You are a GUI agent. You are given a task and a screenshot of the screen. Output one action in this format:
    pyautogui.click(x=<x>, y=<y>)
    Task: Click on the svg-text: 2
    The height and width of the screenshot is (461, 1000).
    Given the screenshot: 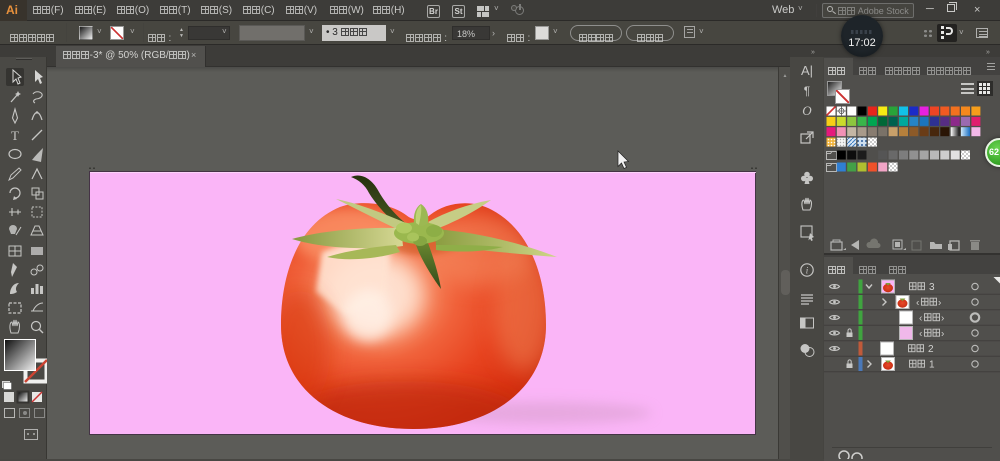 What is the action you would take?
    pyautogui.click(x=931, y=349)
    